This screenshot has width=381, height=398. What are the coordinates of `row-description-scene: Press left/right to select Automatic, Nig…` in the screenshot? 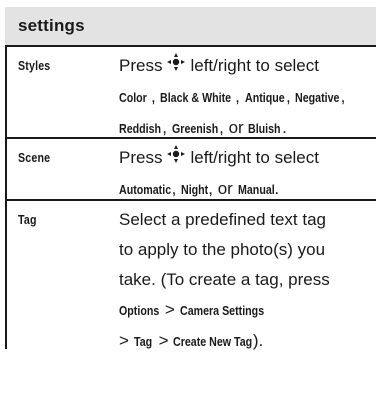 It's located at (247, 174).